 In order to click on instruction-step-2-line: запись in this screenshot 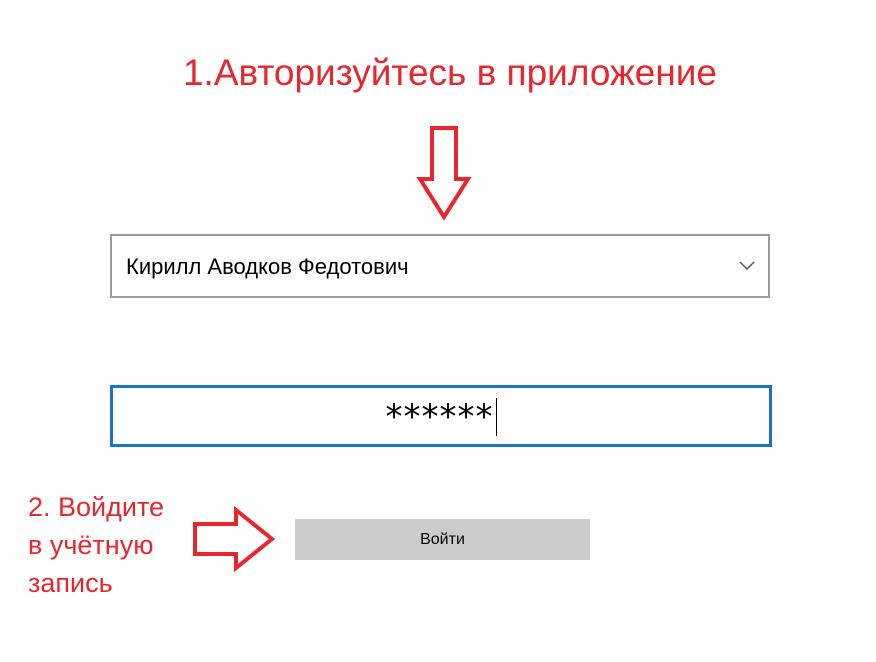, I will do `click(70, 583)`.